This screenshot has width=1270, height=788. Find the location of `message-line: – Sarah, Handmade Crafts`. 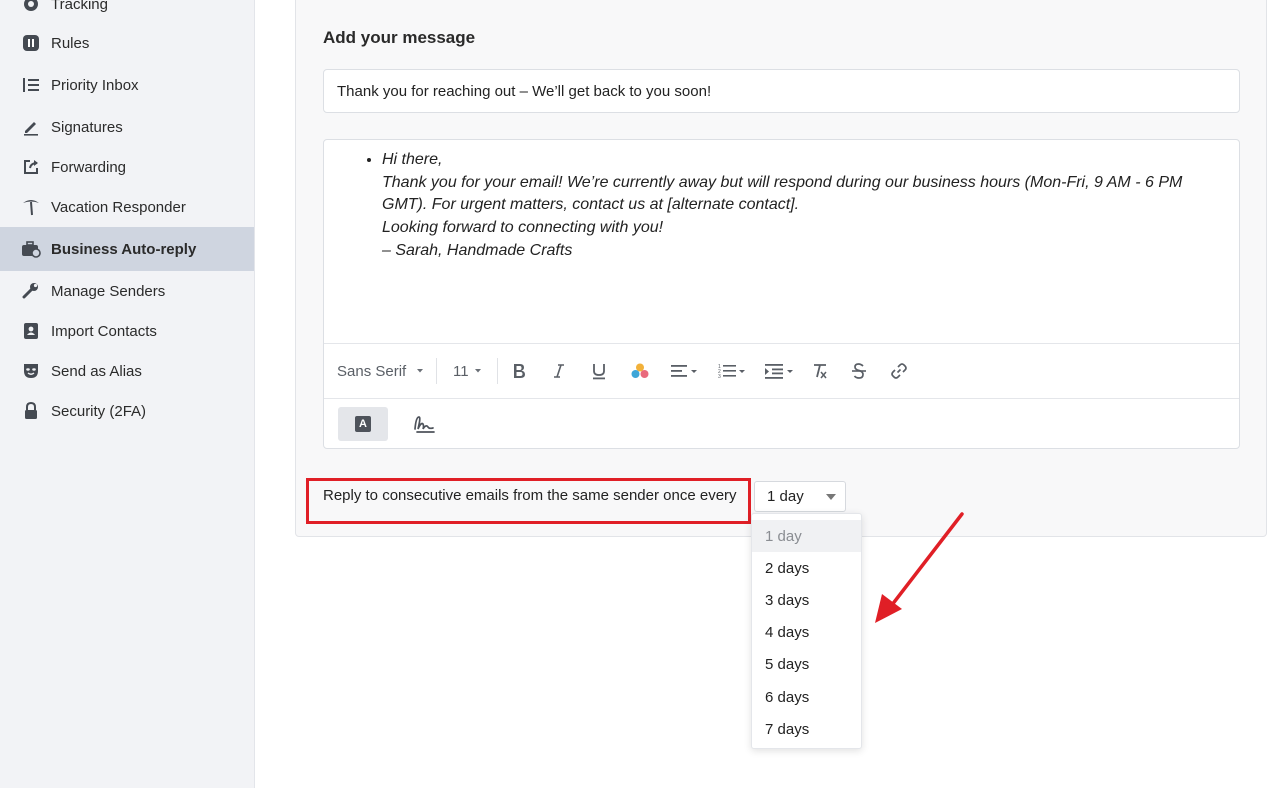

message-line: – Sarah, Handmade Crafts is located at coordinates (477, 250).